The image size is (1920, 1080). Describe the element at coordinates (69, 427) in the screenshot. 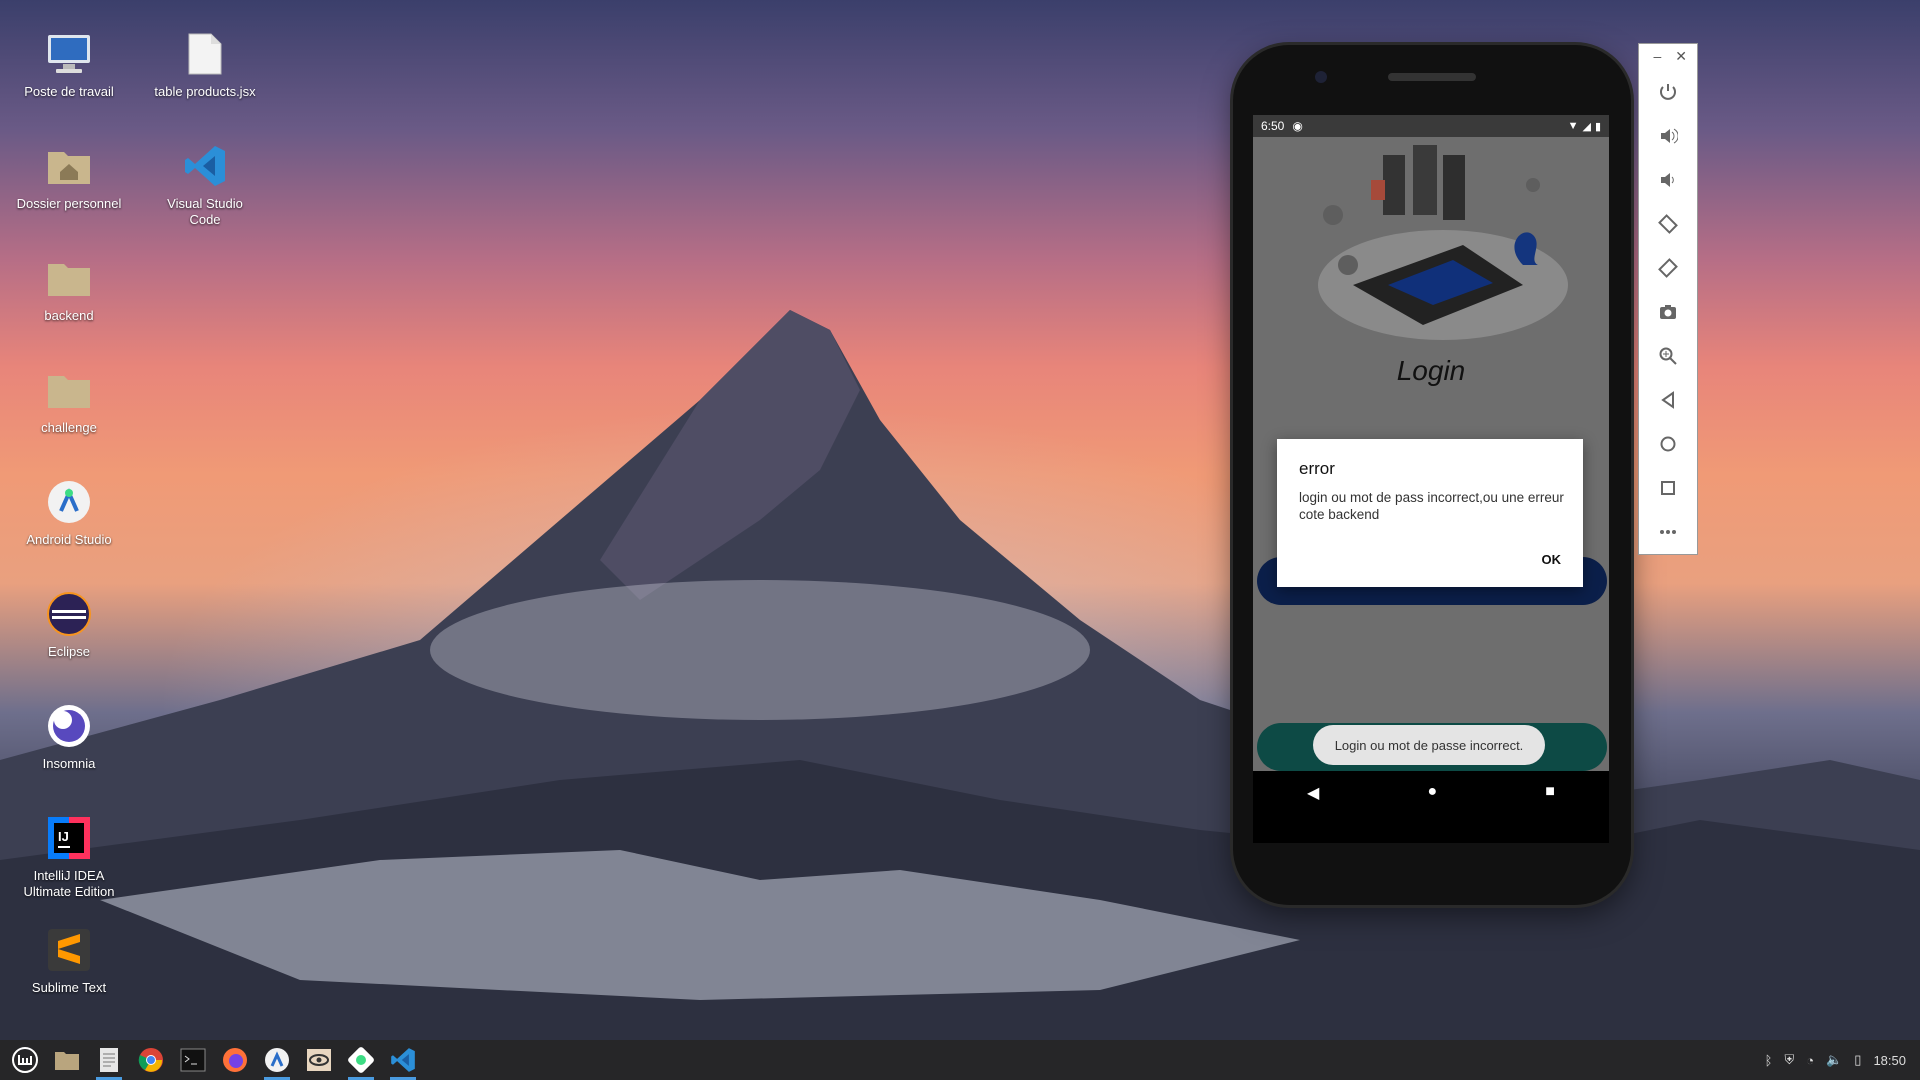

I see `desktop-icon-label: challenge` at that location.